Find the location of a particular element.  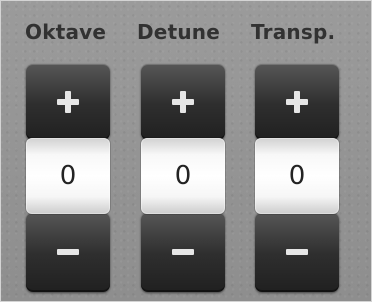

detune-value: 0 is located at coordinates (183, 176).